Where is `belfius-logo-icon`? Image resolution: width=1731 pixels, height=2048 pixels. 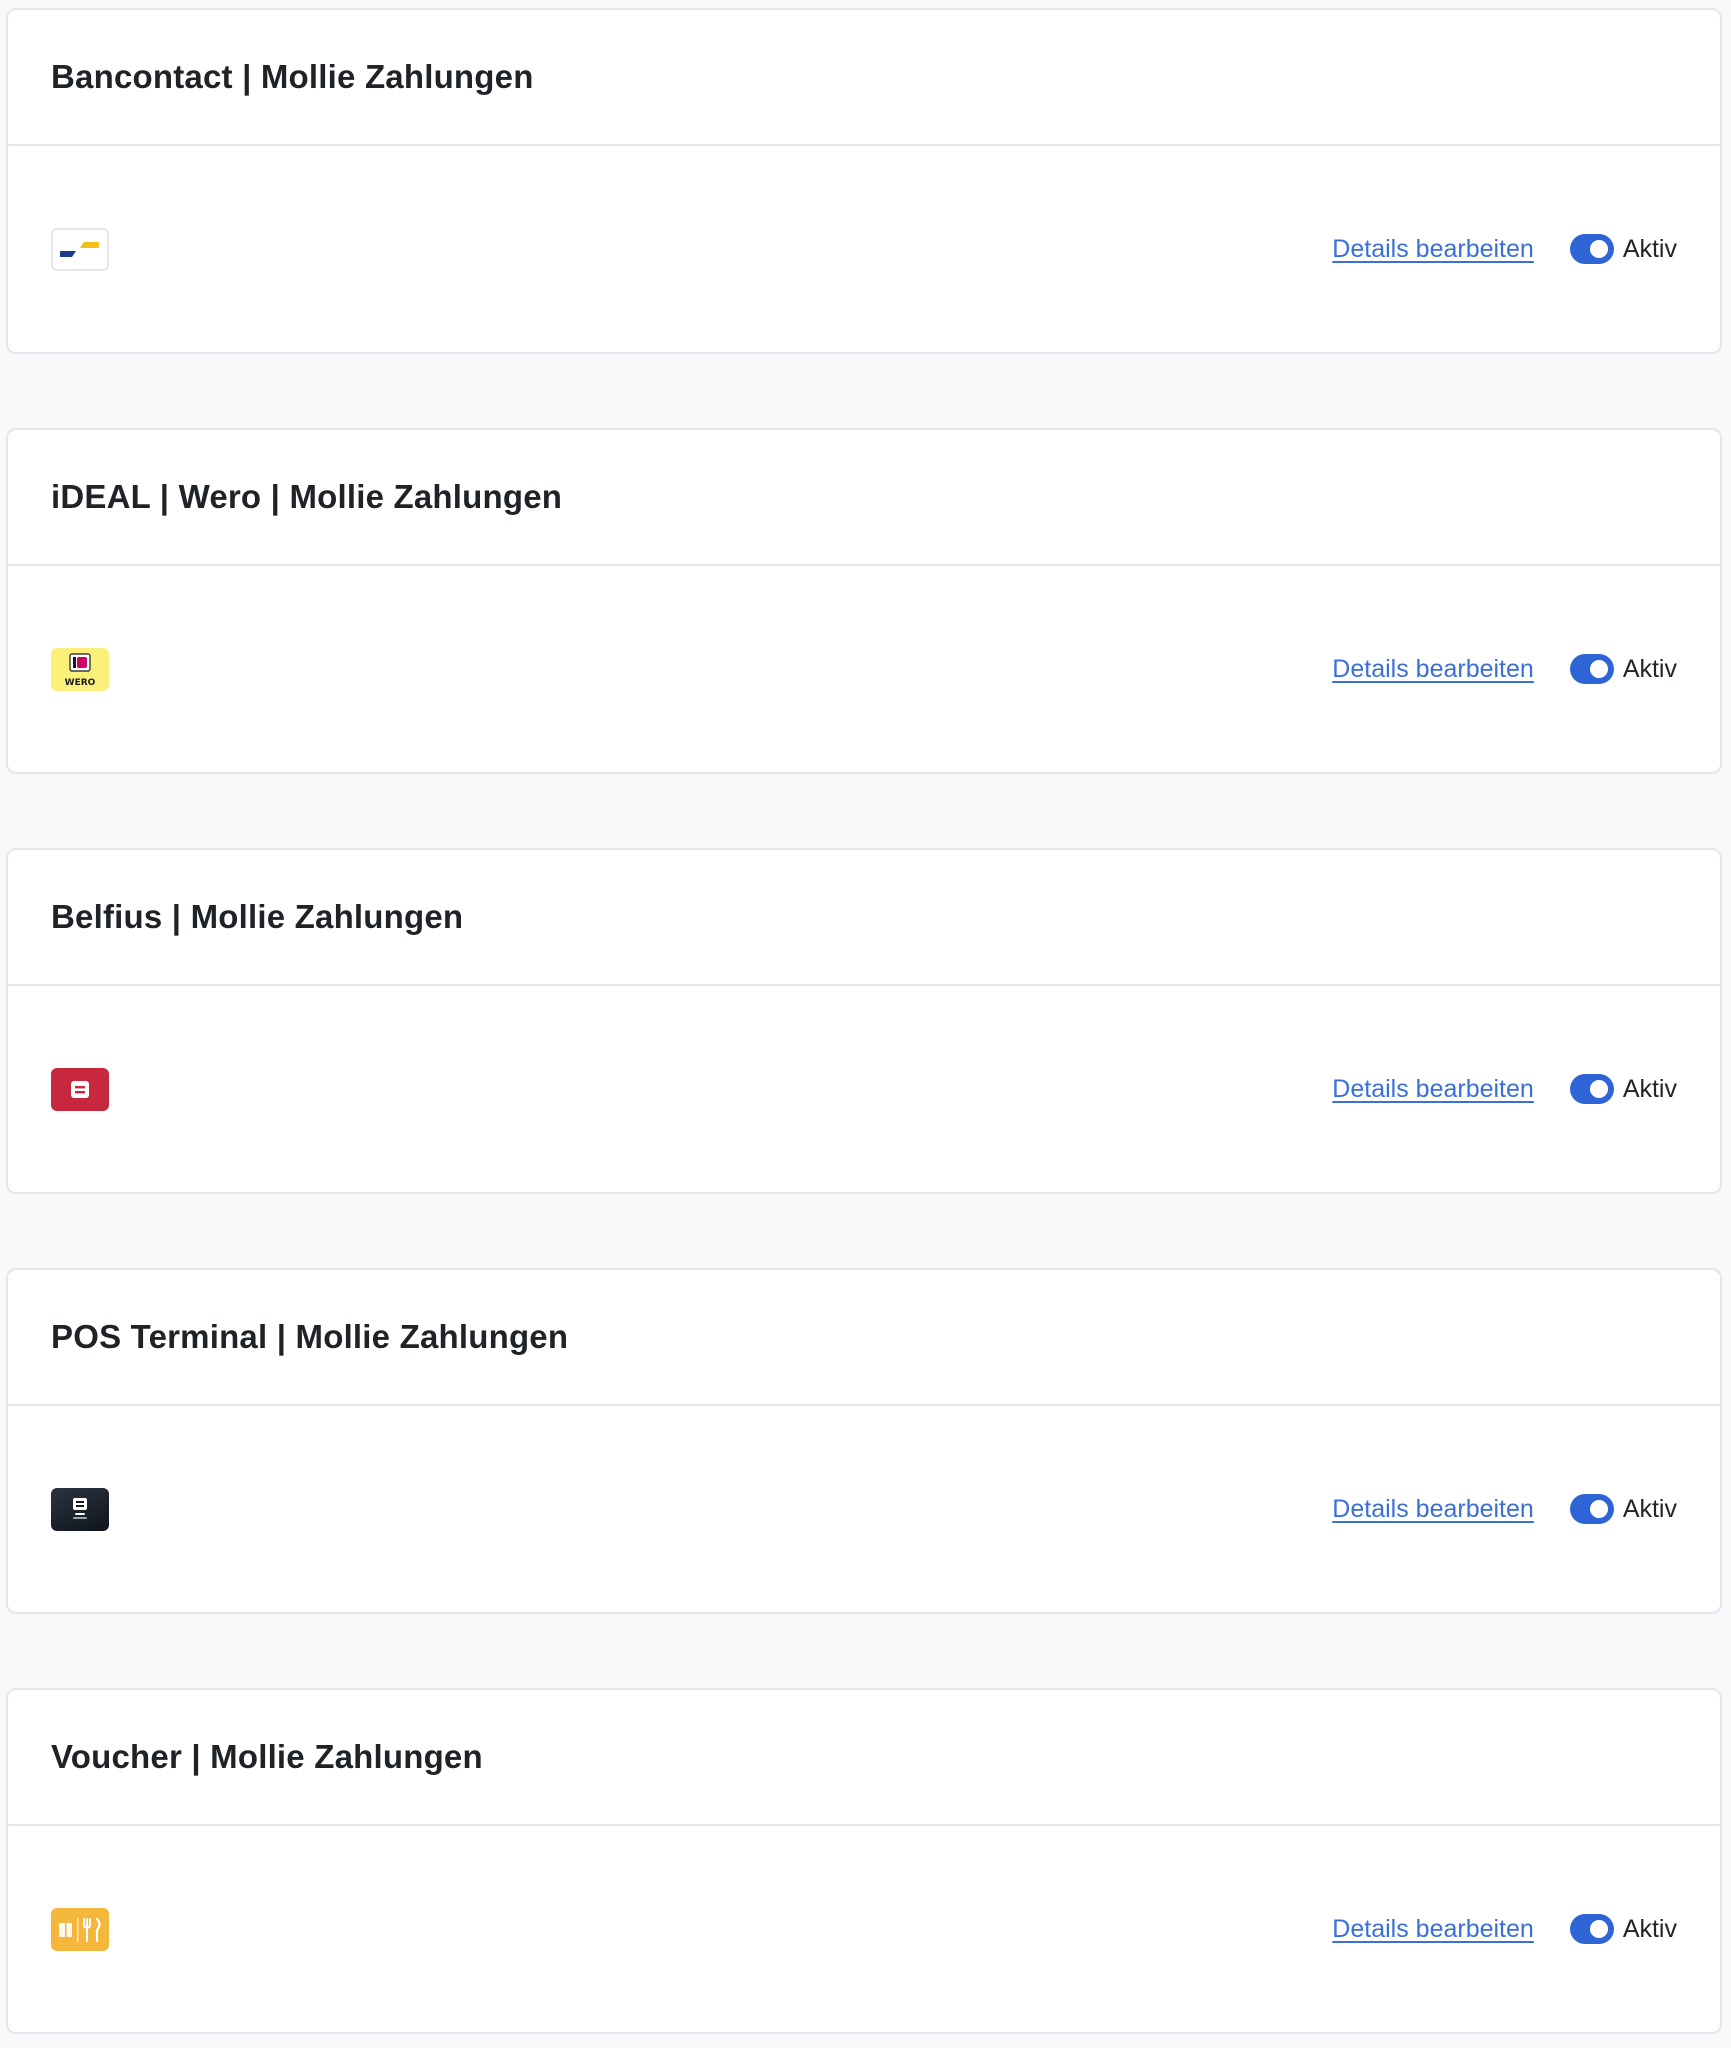
belfius-logo-icon is located at coordinates (80, 1089).